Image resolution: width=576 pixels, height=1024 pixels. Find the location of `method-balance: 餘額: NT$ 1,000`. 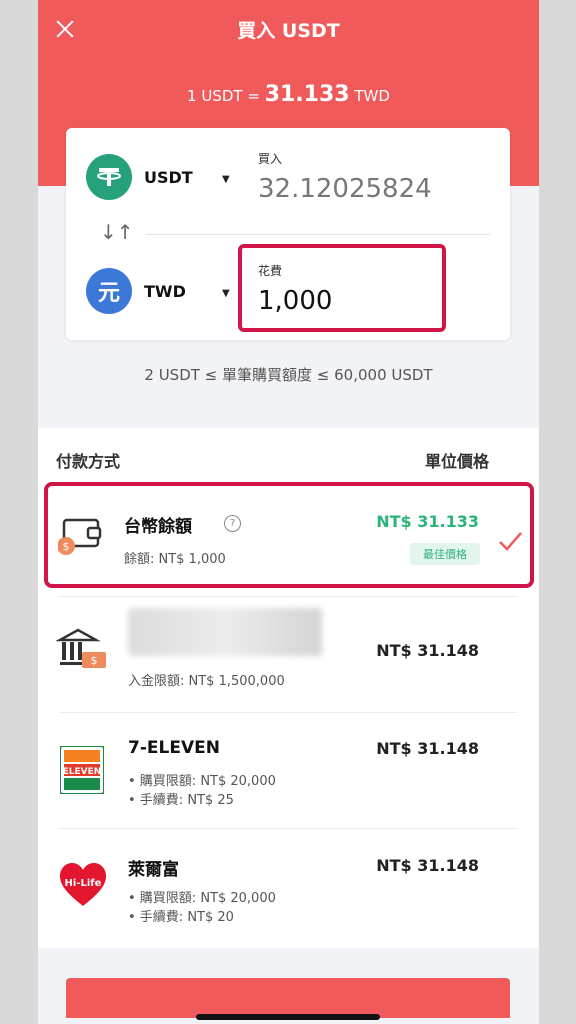

method-balance: 餘額: NT$ 1,000 is located at coordinates (175, 559).